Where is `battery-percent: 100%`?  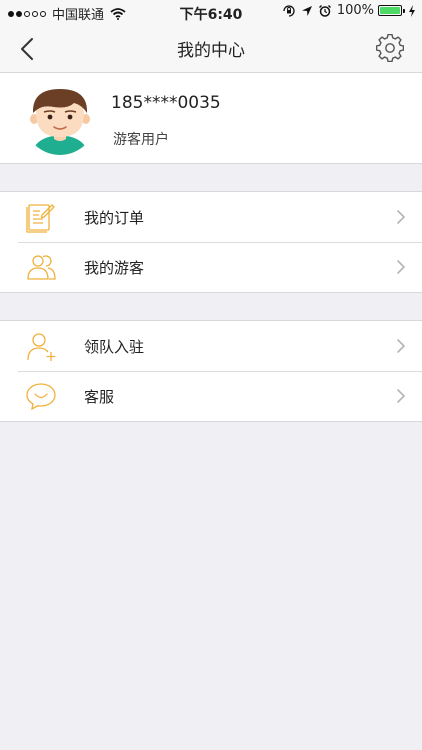 battery-percent: 100% is located at coordinates (355, 10).